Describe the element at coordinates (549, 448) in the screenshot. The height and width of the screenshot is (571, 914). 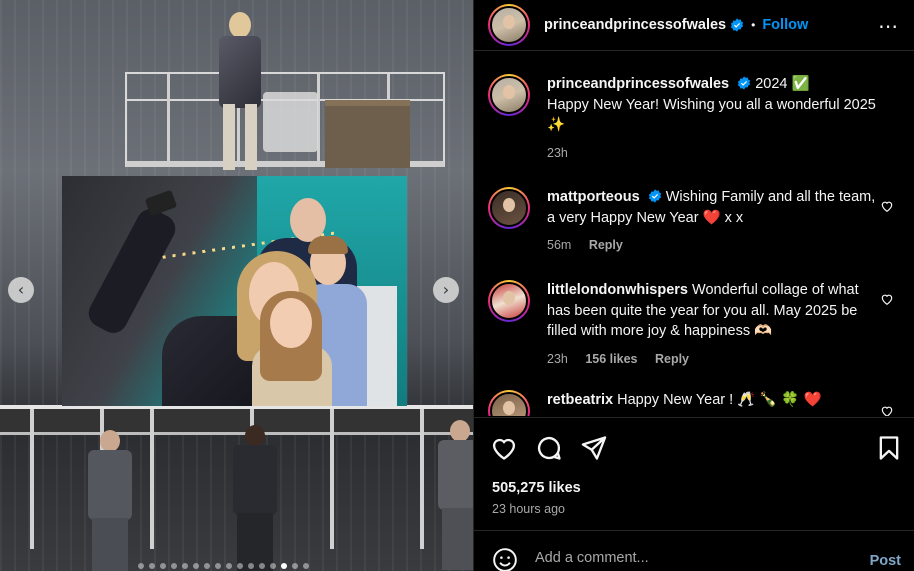
I see `comment-bubble-icon` at that location.